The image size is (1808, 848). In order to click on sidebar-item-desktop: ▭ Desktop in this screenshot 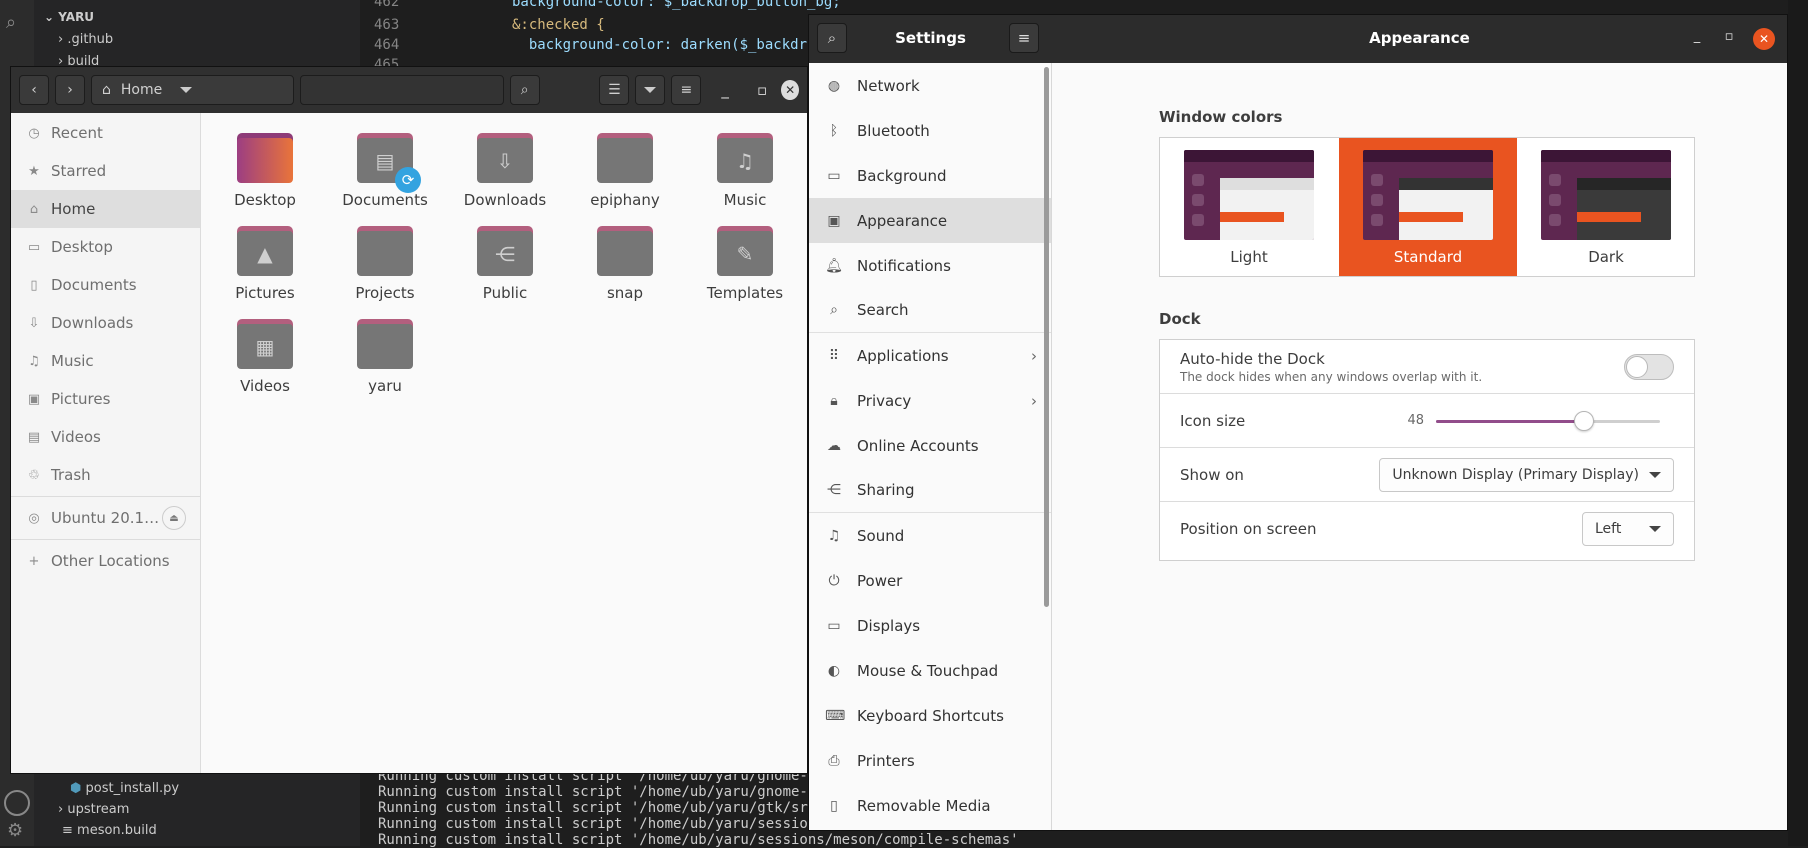, I will do `click(105, 247)`.